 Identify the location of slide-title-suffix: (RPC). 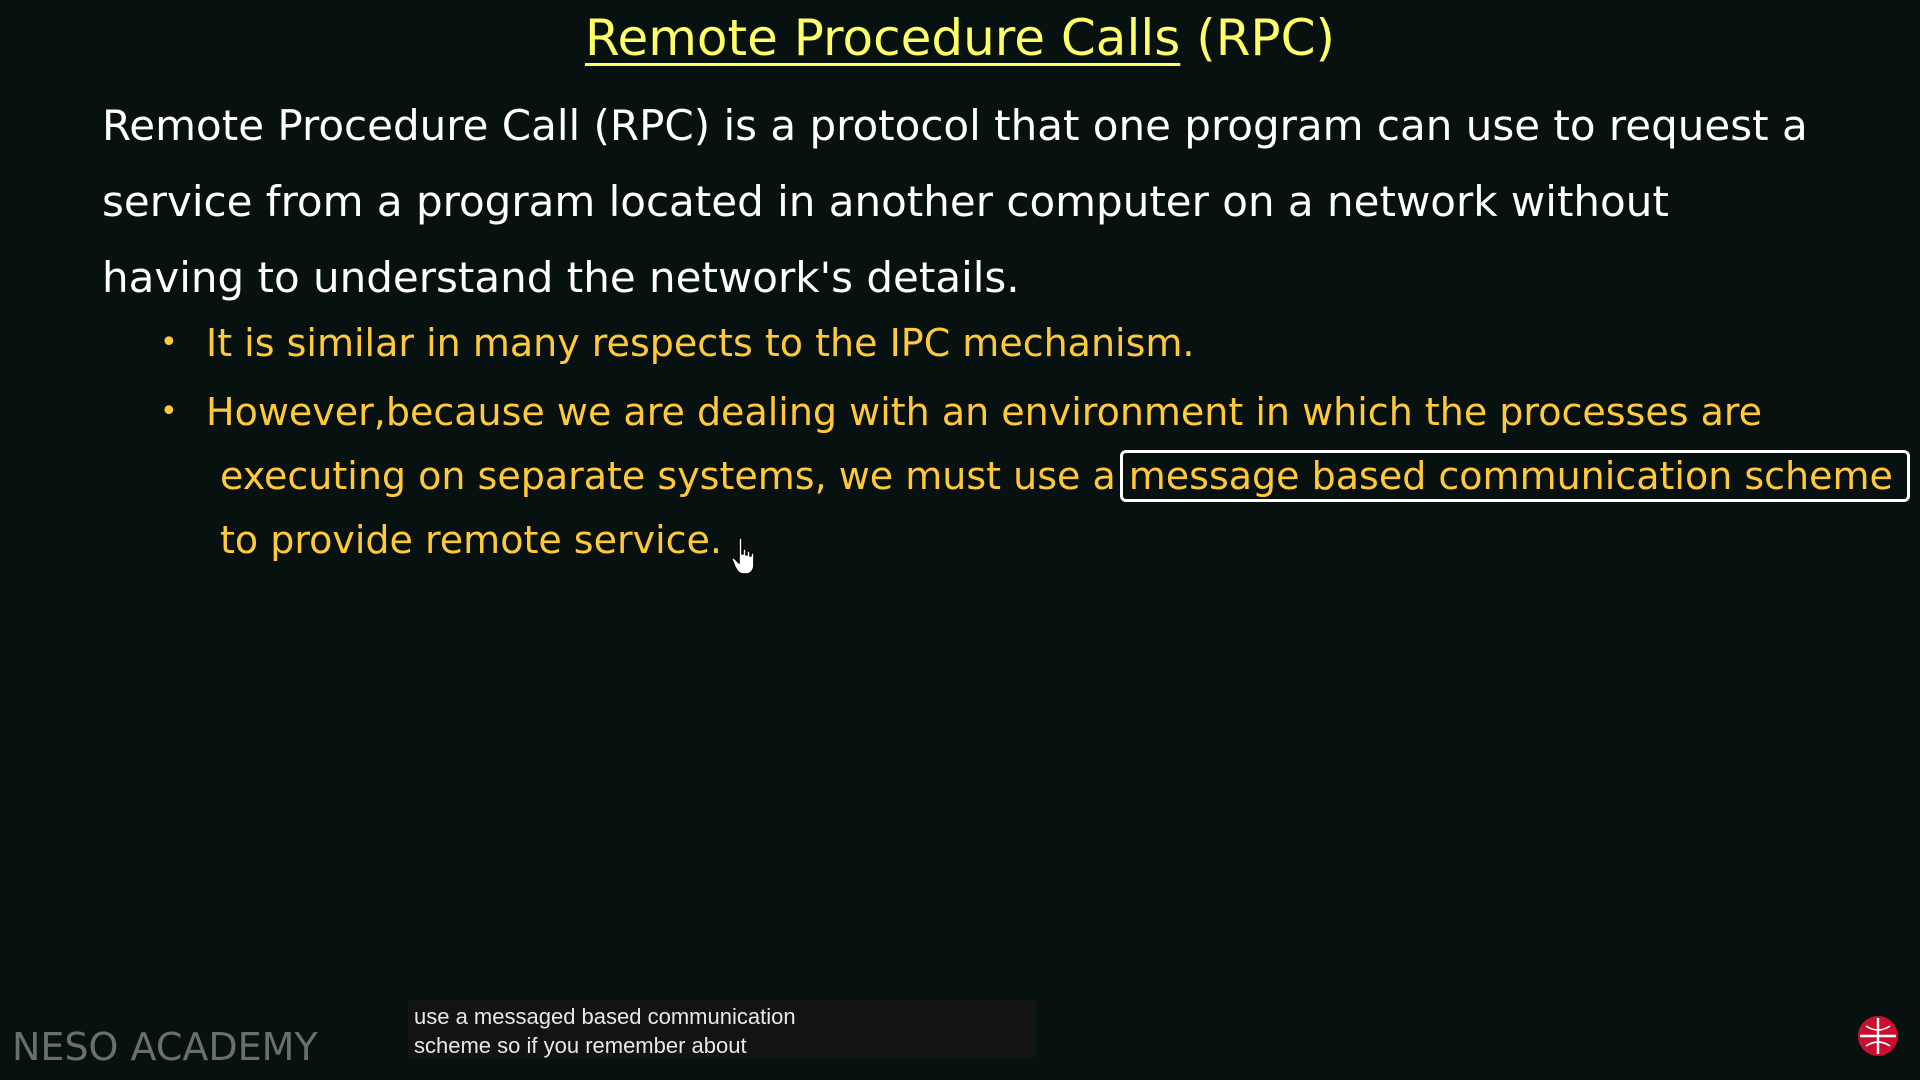
(1266, 38).